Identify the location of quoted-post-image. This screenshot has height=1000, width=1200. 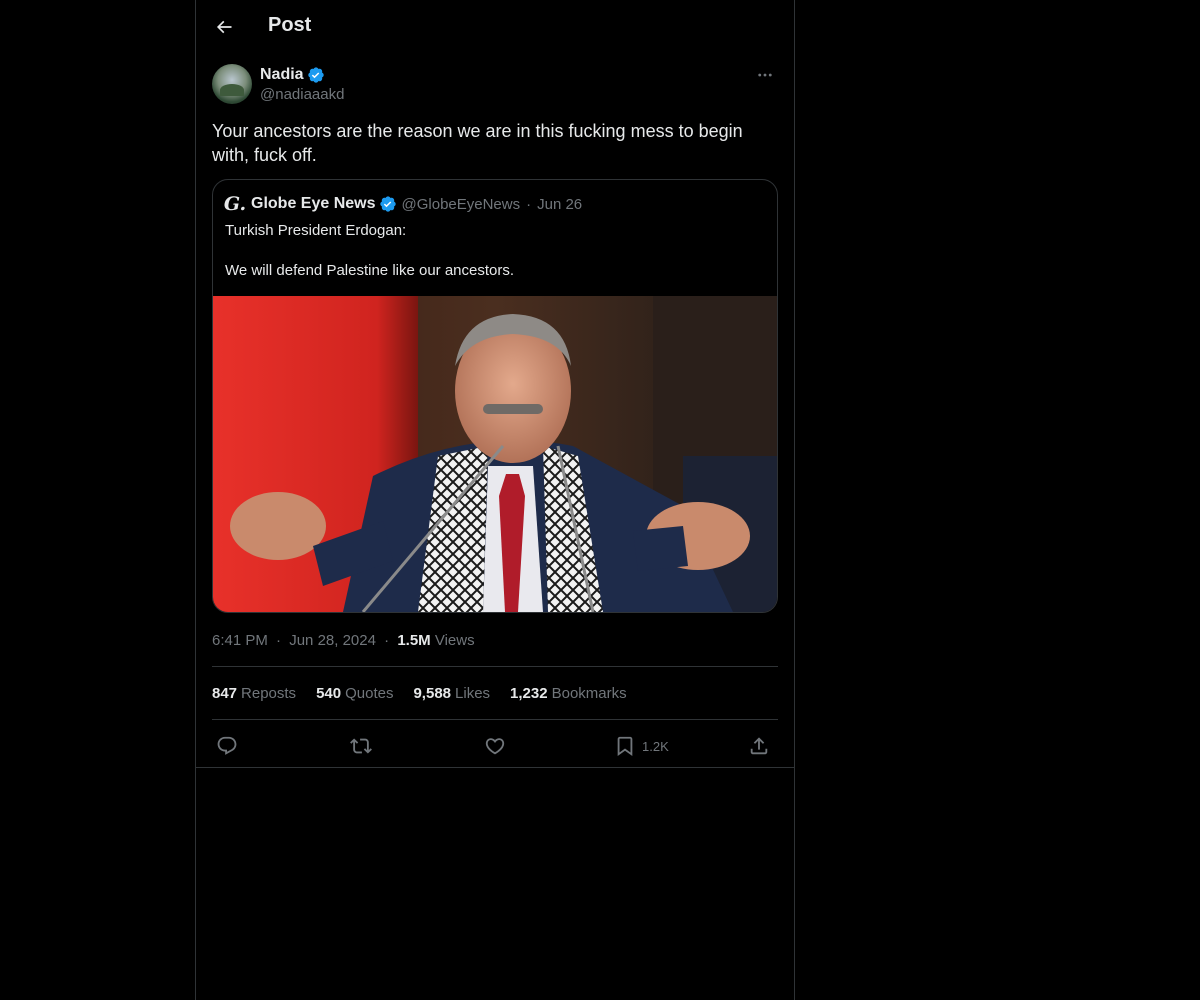
(495, 454).